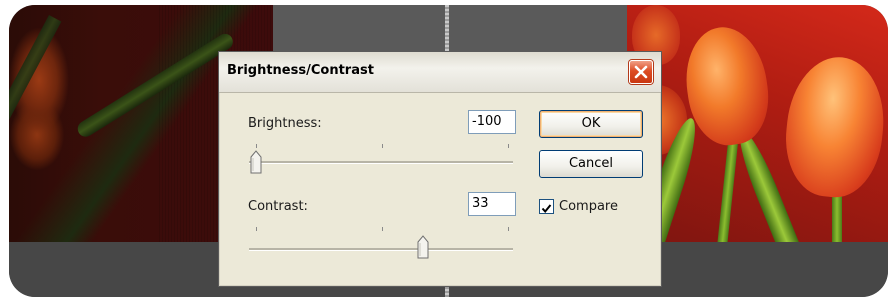  What do you see at coordinates (278, 206) in the screenshot?
I see `contrast-label: Contrast:` at bounding box center [278, 206].